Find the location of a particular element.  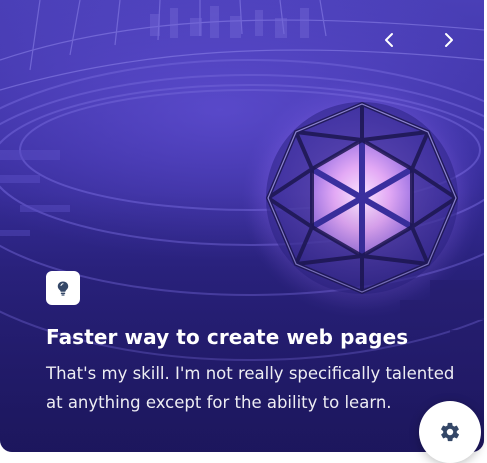

settings-button is located at coordinates (450, 432).